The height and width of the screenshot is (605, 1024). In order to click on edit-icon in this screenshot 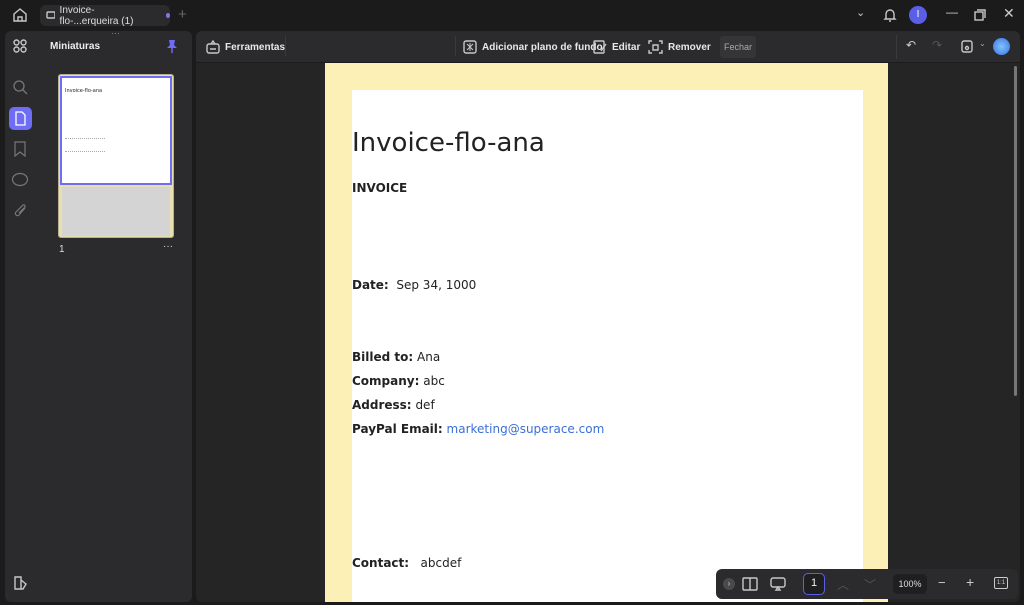, I will do `click(600, 47)`.